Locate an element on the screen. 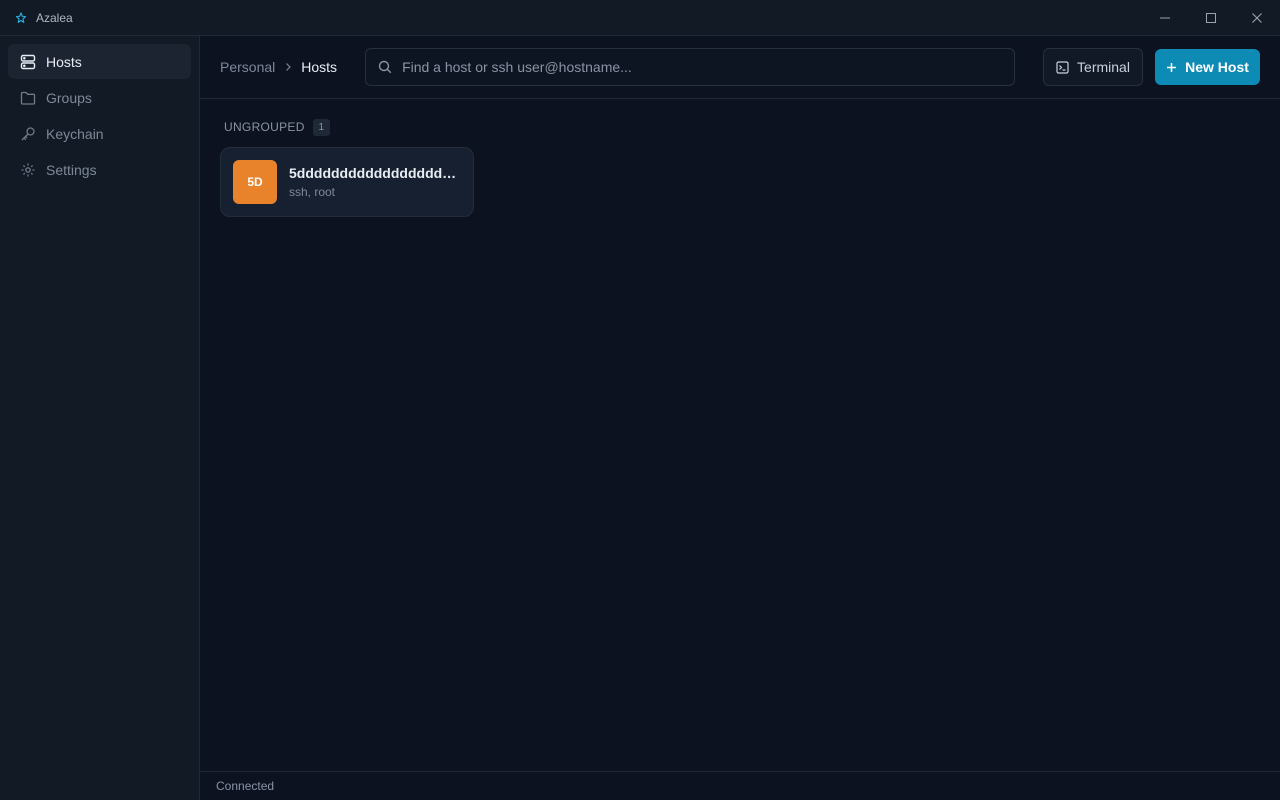 The width and height of the screenshot is (1280, 800). sidebar-item-groups: Groups is located at coordinates (99, 97).